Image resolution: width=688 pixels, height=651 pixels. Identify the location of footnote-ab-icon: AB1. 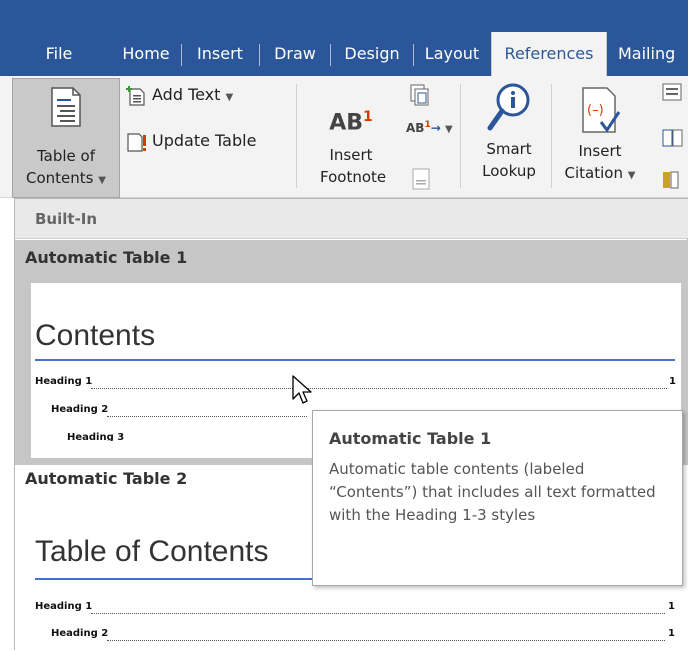
(351, 118).